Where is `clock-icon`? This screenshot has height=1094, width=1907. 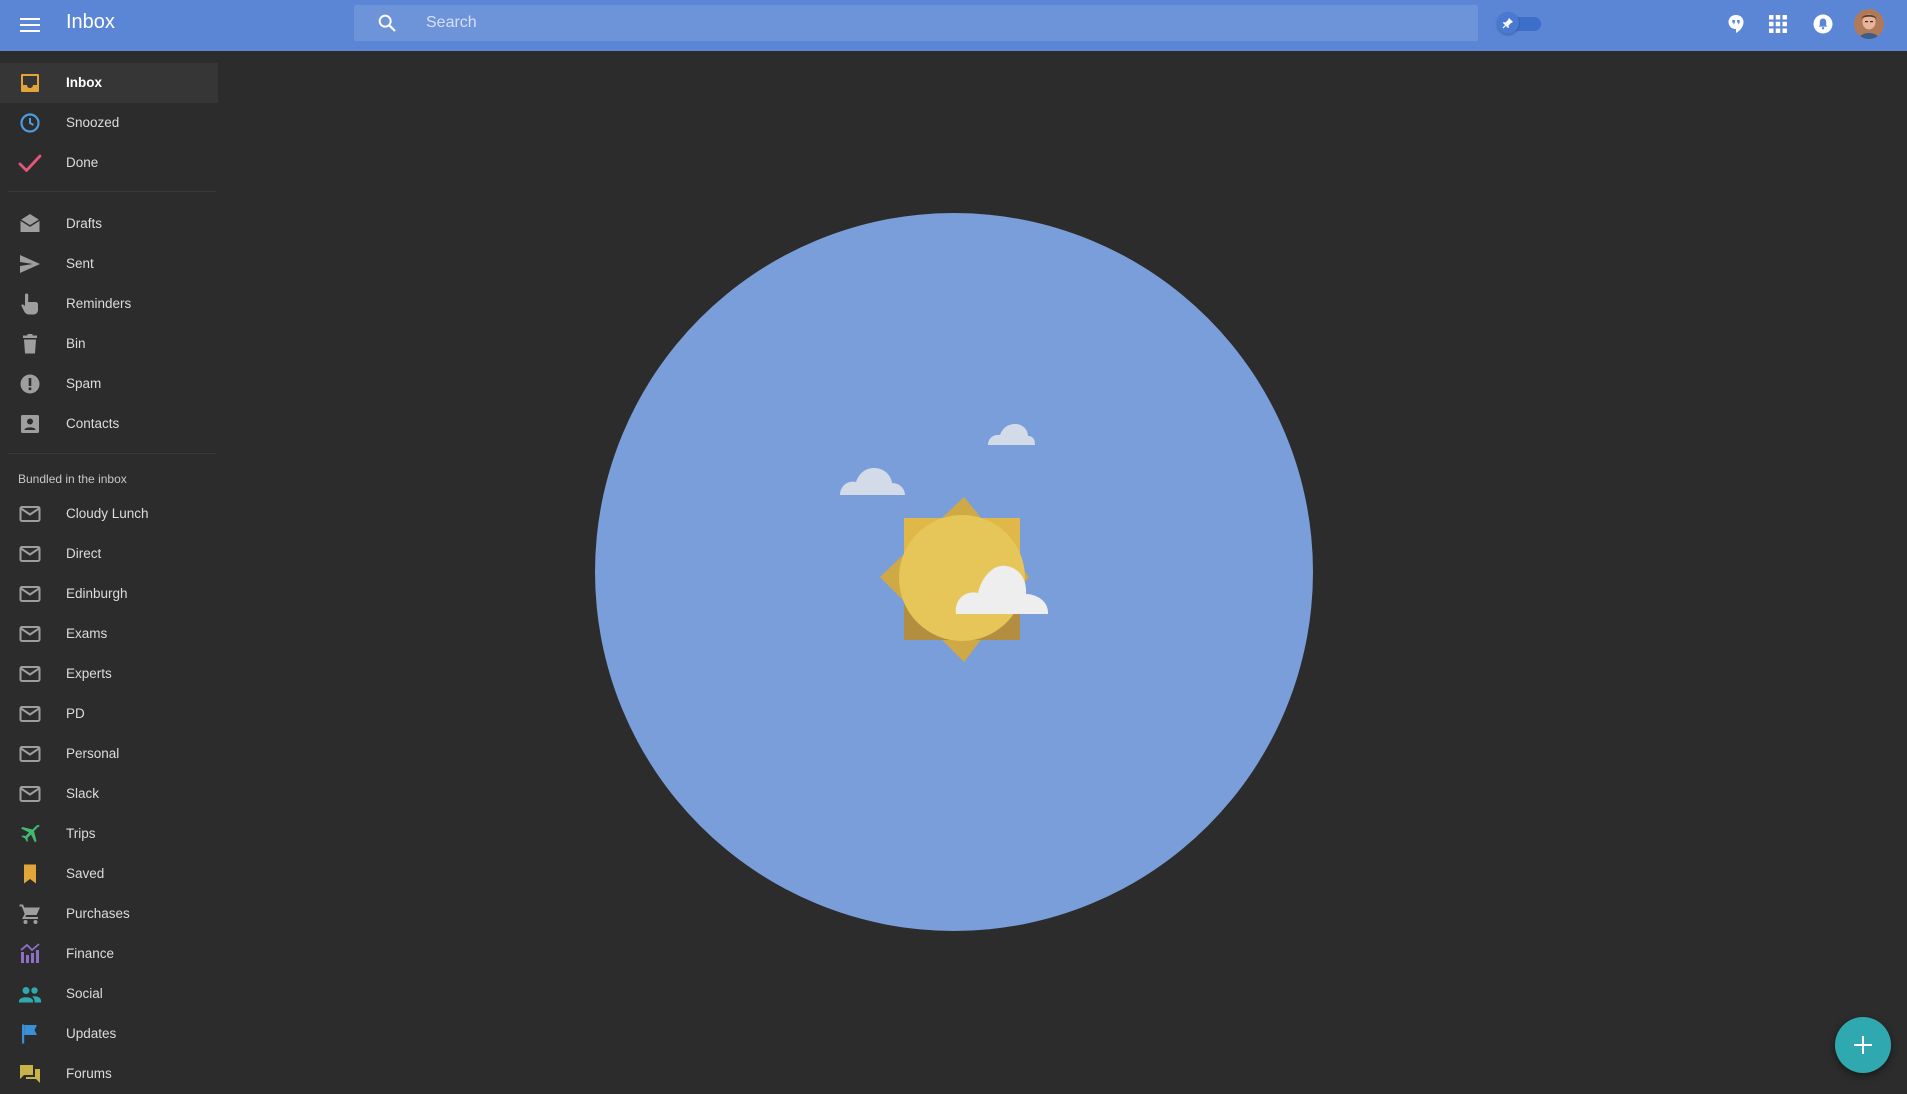
clock-icon is located at coordinates (30, 123).